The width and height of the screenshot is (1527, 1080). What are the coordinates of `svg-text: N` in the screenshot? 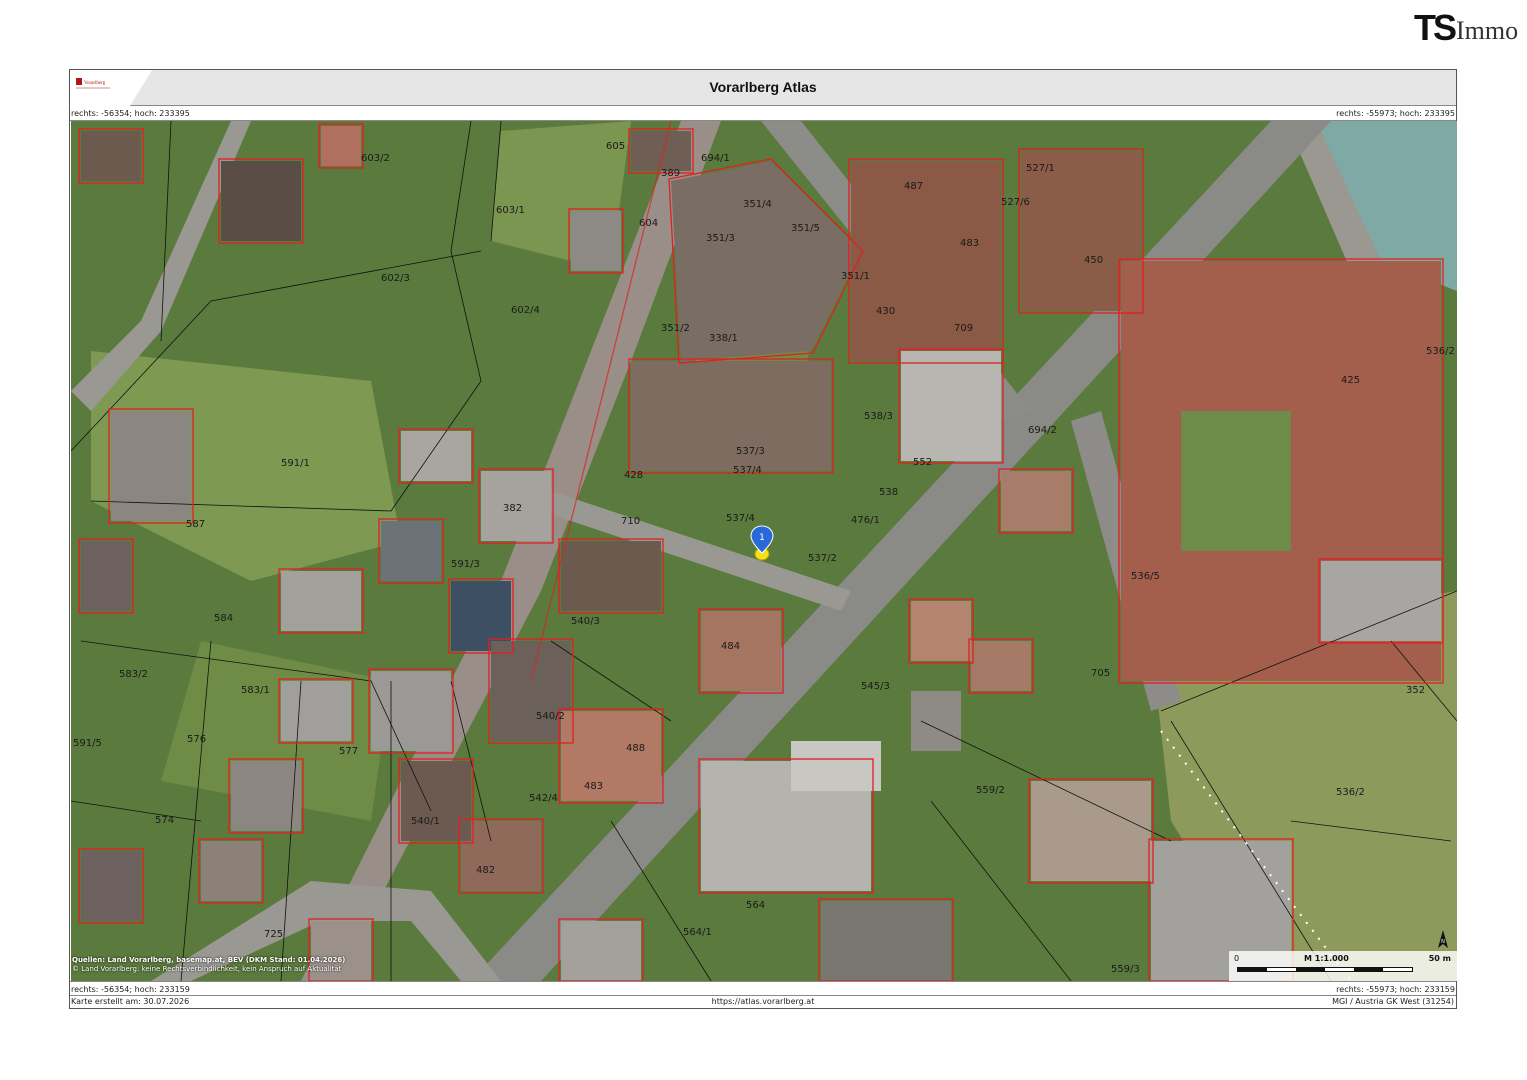 It's located at (1443, 942).